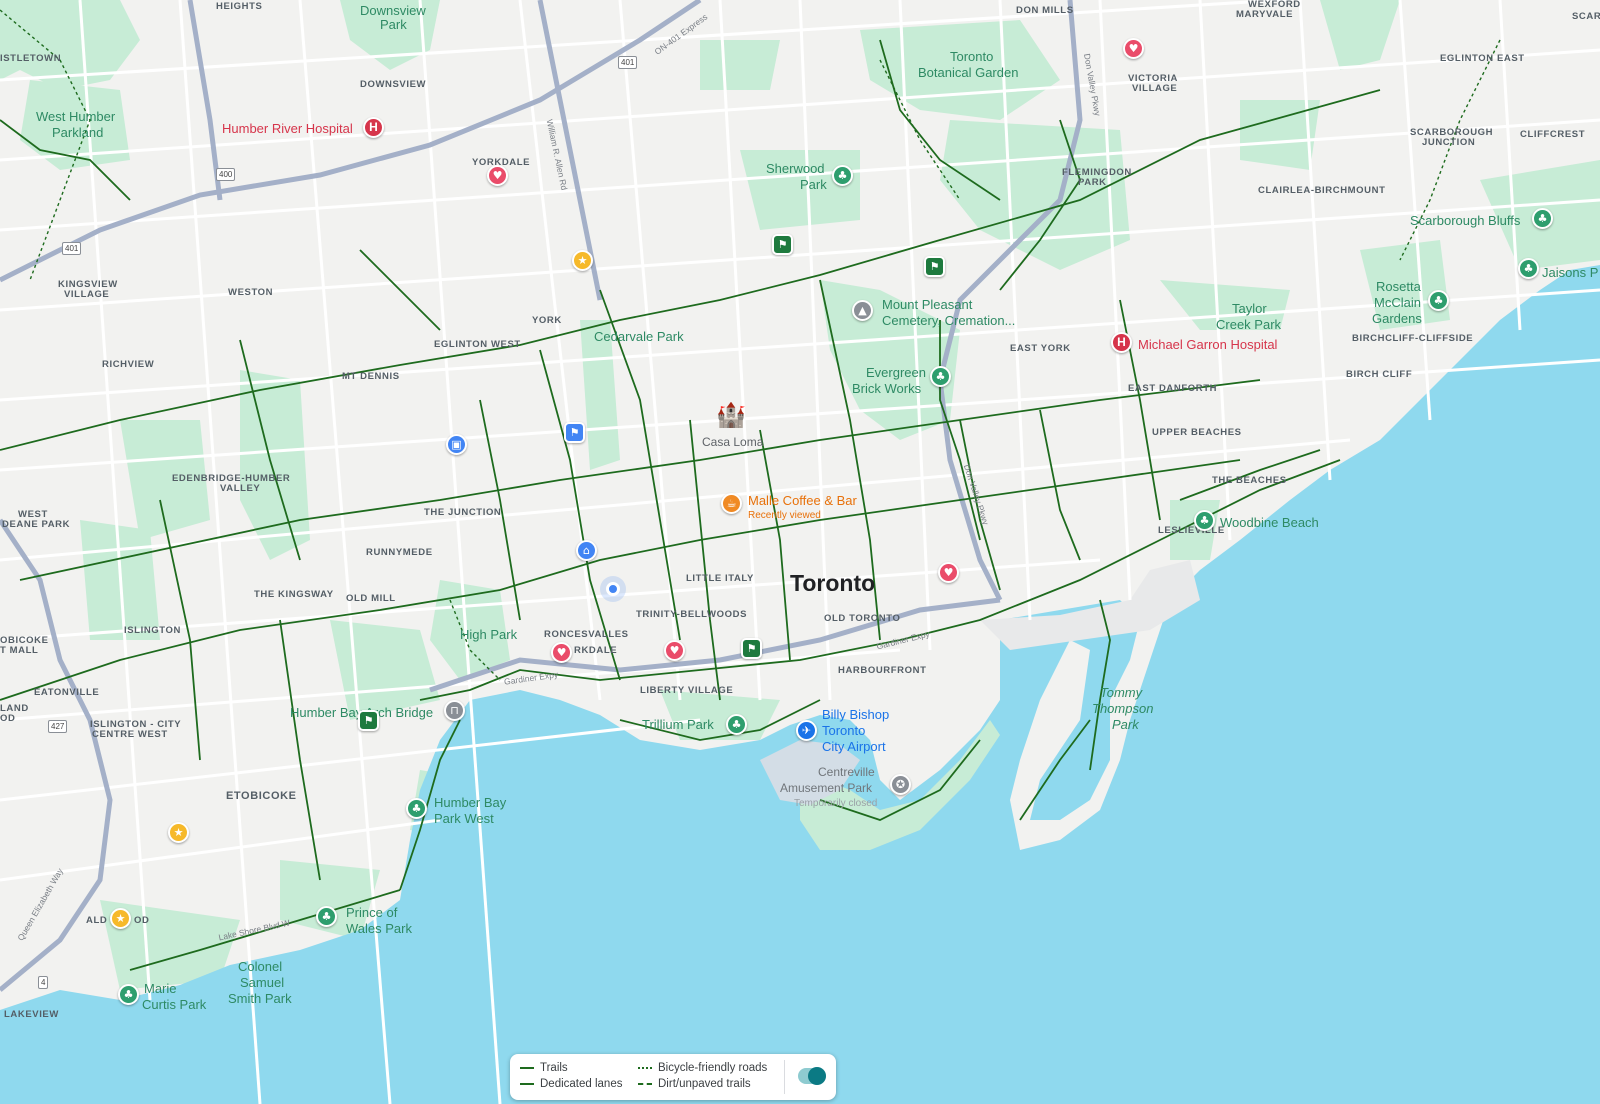 This screenshot has height=1104, width=1600. What do you see at coordinates (561, 652) in the screenshot?
I see `saved-place-heart-icon-4: ♥` at bounding box center [561, 652].